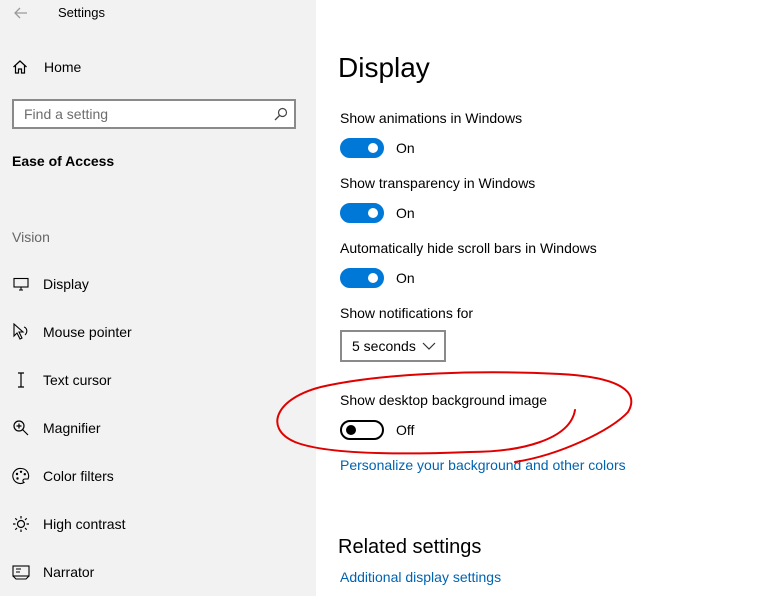  Describe the element at coordinates (431, 118) in the screenshot. I see `animations-label: Show animations in Windows` at that location.